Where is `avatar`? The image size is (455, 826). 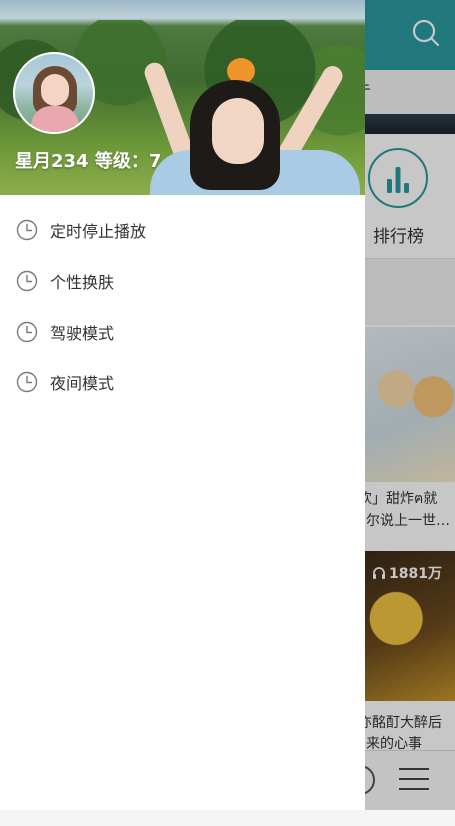
avatar is located at coordinates (54, 93).